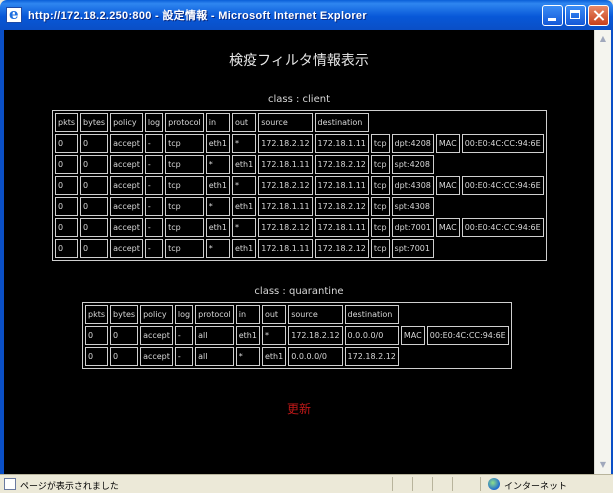 The width and height of the screenshot is (613, 493). Describe the element at coordinates (315, 356) in the screenshot. I see `table-cell: 0.0.0.0/0` at that location.